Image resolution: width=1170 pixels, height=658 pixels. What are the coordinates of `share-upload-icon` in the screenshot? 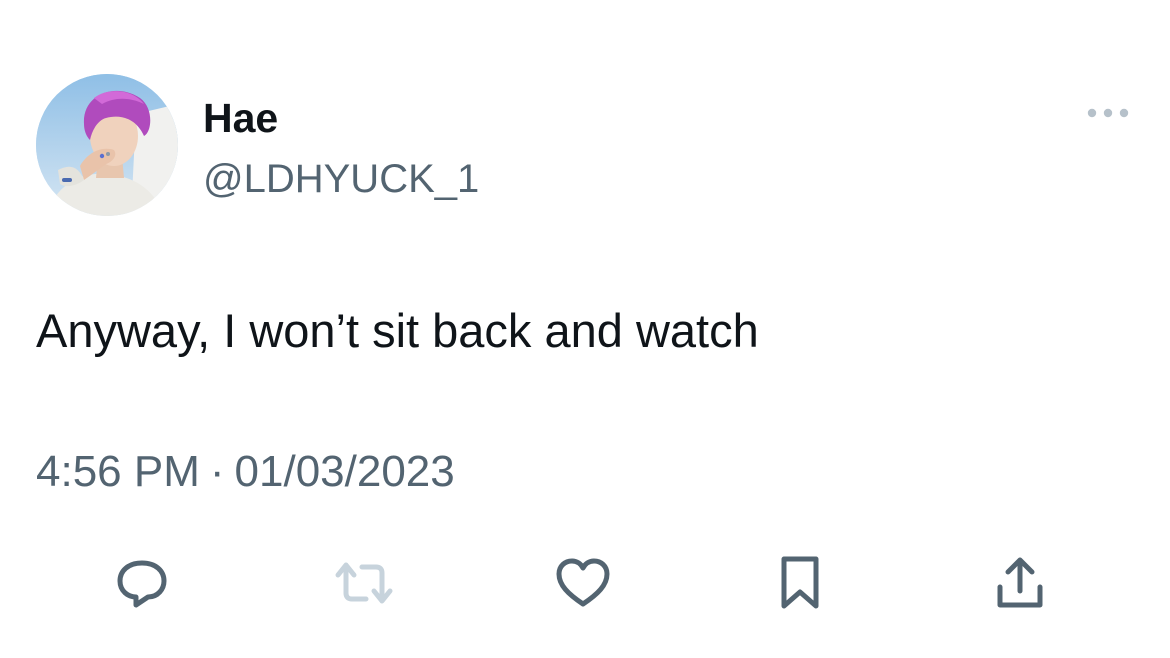 It's located at (1020, 583).